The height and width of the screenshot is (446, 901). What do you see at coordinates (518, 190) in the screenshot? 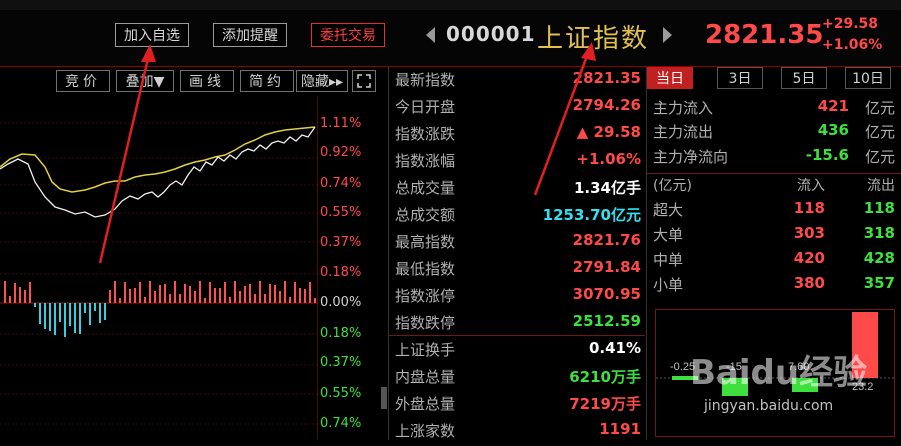
I see `quote-row: 总成交量 1.34亿手` at bounding box center [518, 190].